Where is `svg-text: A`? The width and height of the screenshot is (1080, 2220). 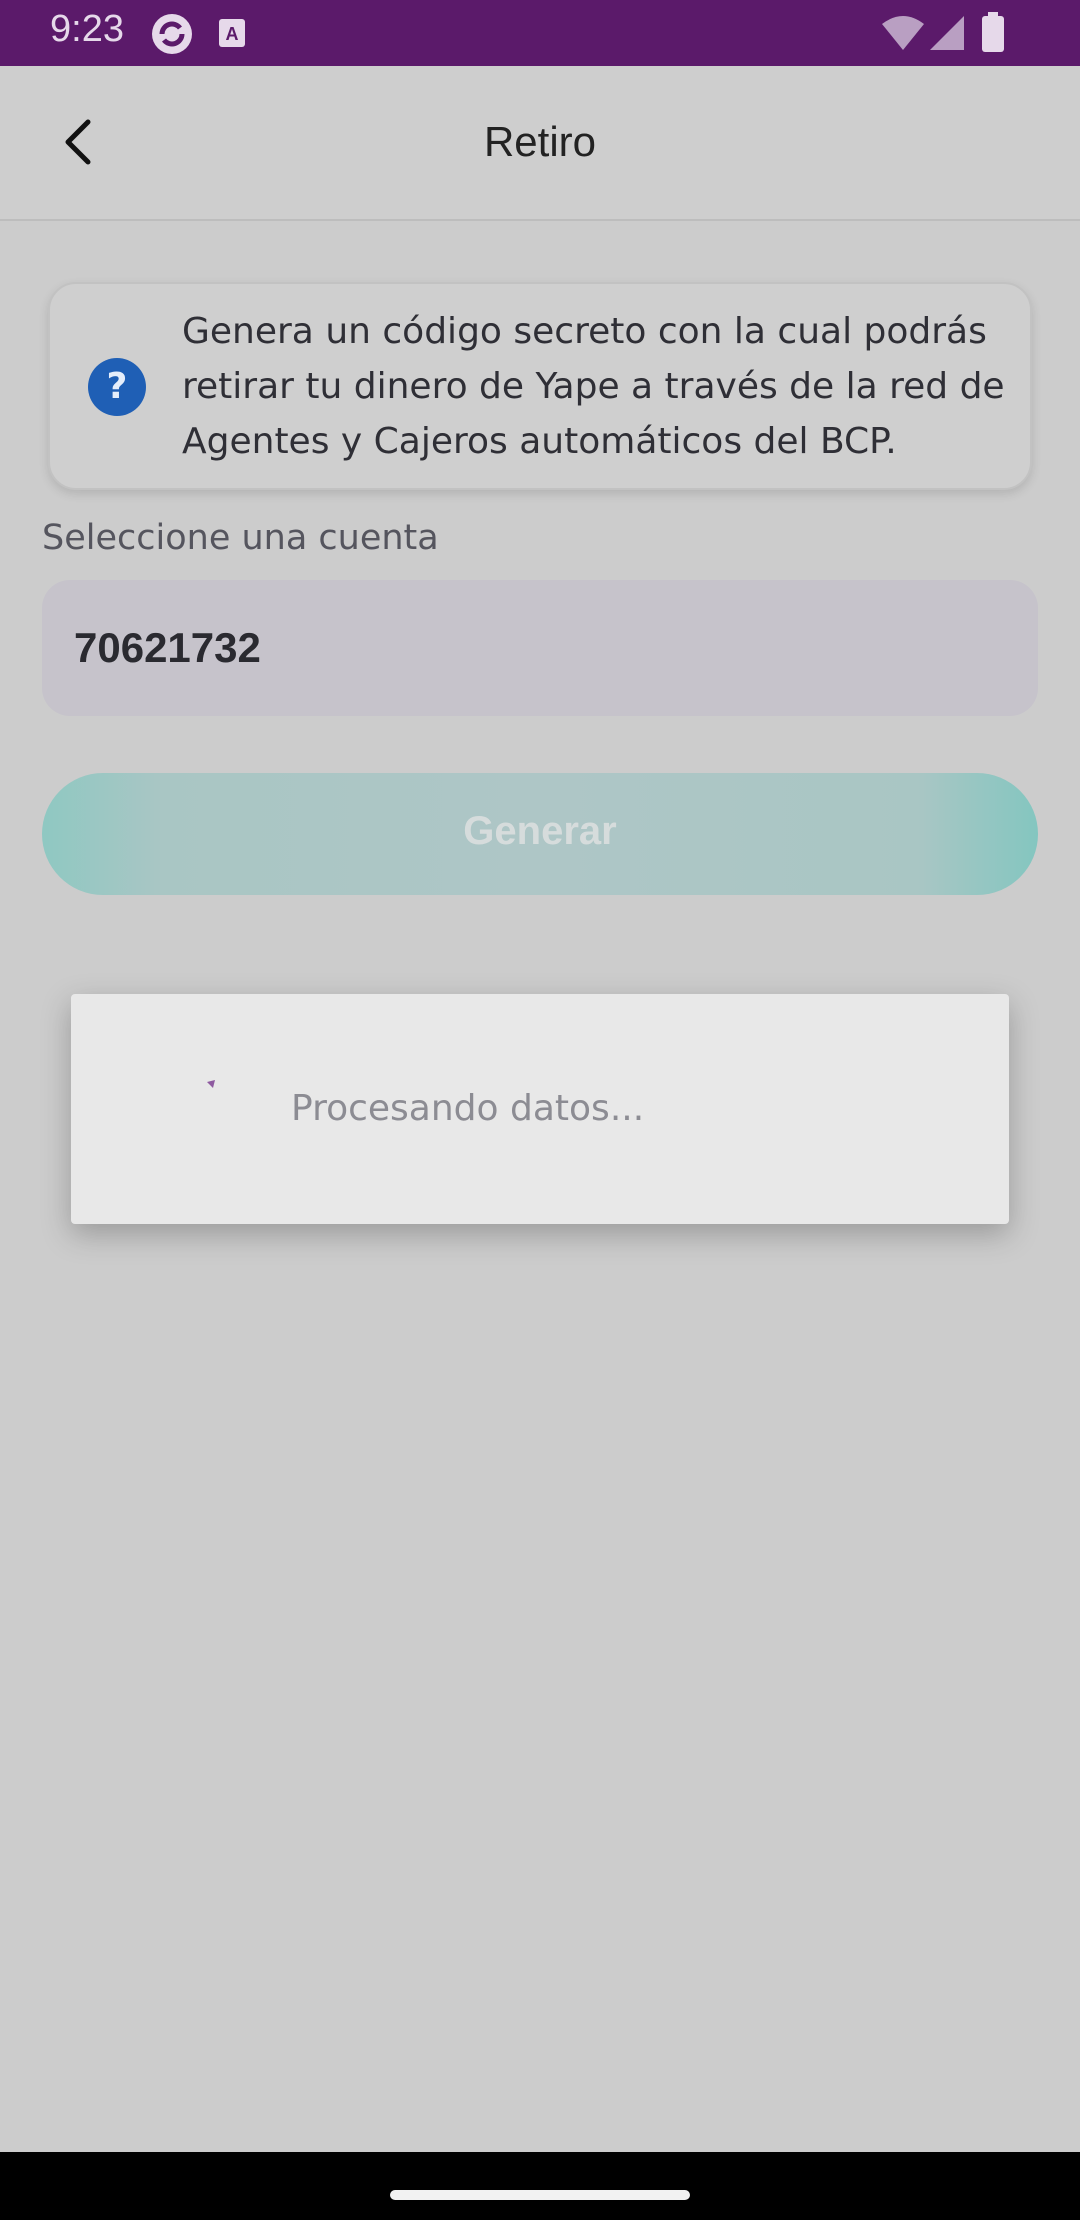 svg-text: A is located at coordinates (232, 34).